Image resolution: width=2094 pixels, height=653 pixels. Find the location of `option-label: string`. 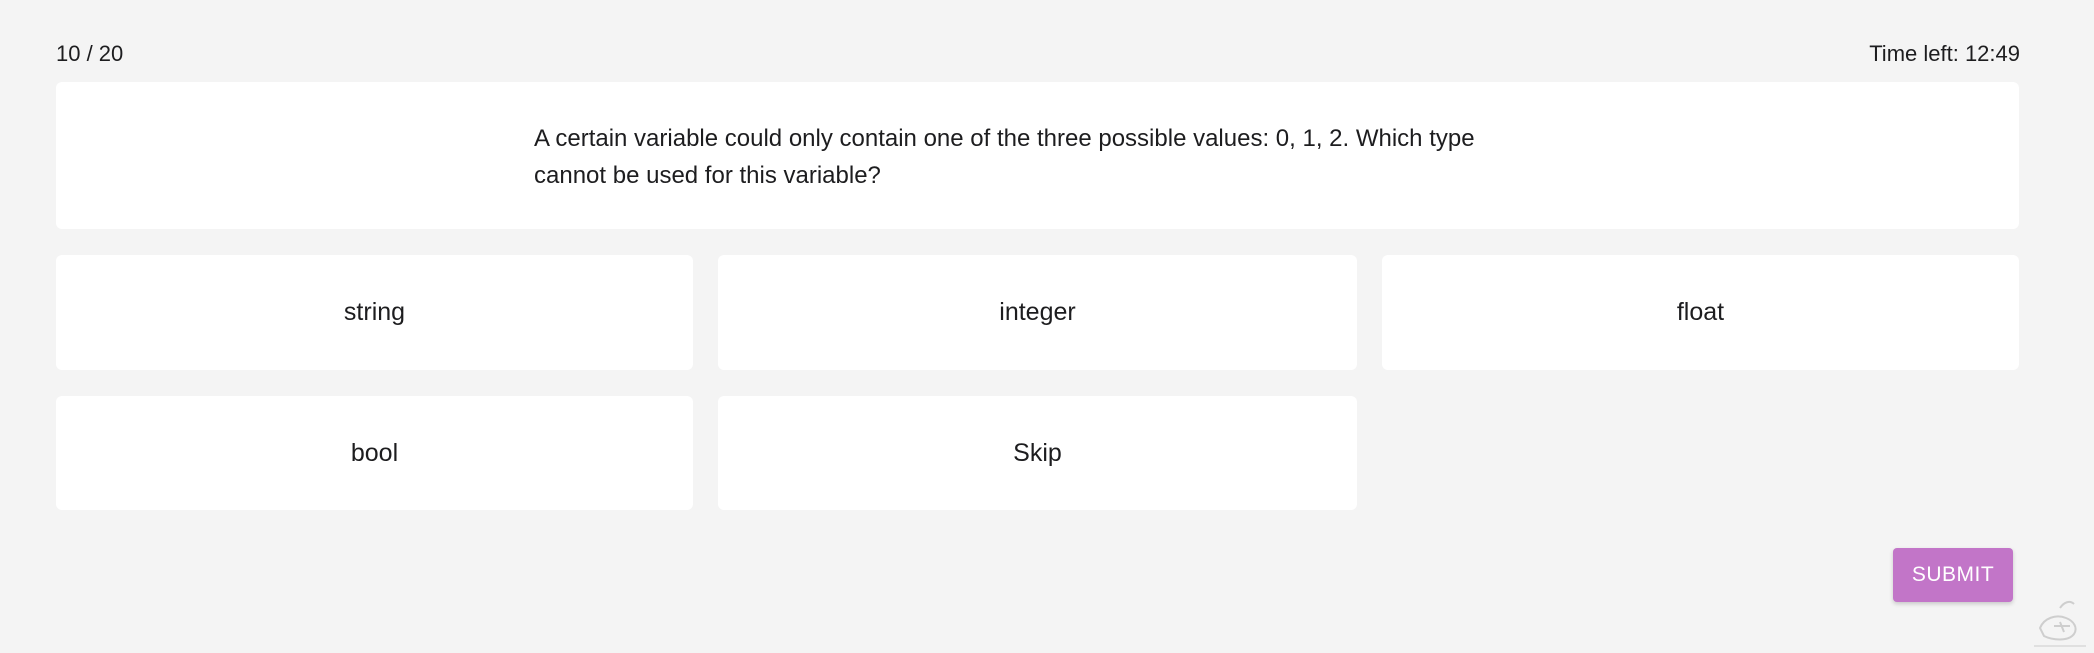

option-label: string is located at coordinates (374, 312).